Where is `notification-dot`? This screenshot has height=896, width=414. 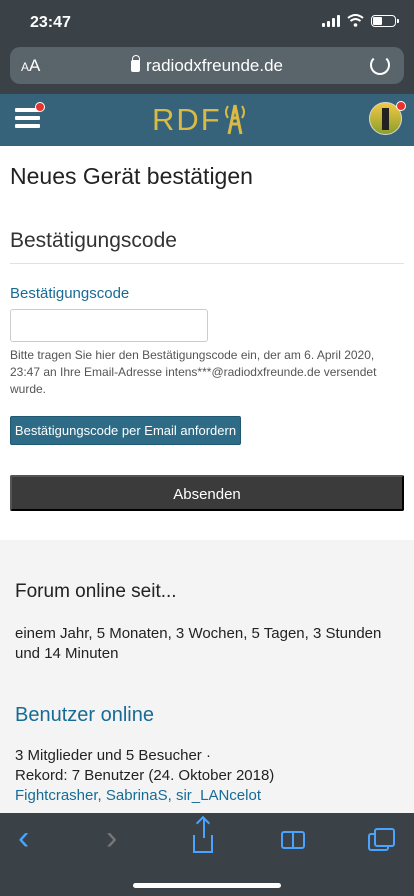
notification-dot is located at coordinates (40, 107).